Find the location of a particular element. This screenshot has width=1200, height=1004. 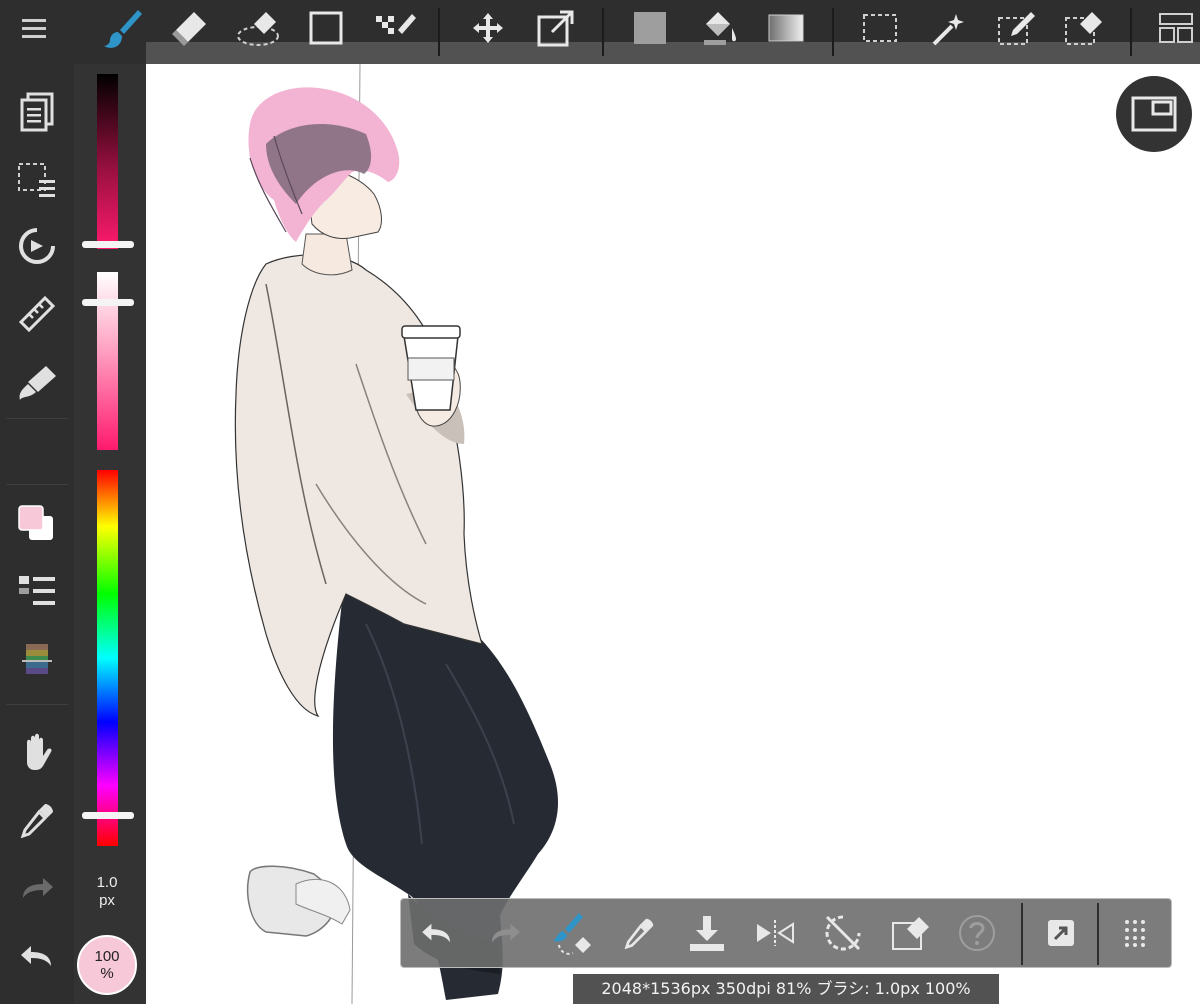

quick-save-button is located at coordinates (707, 933).